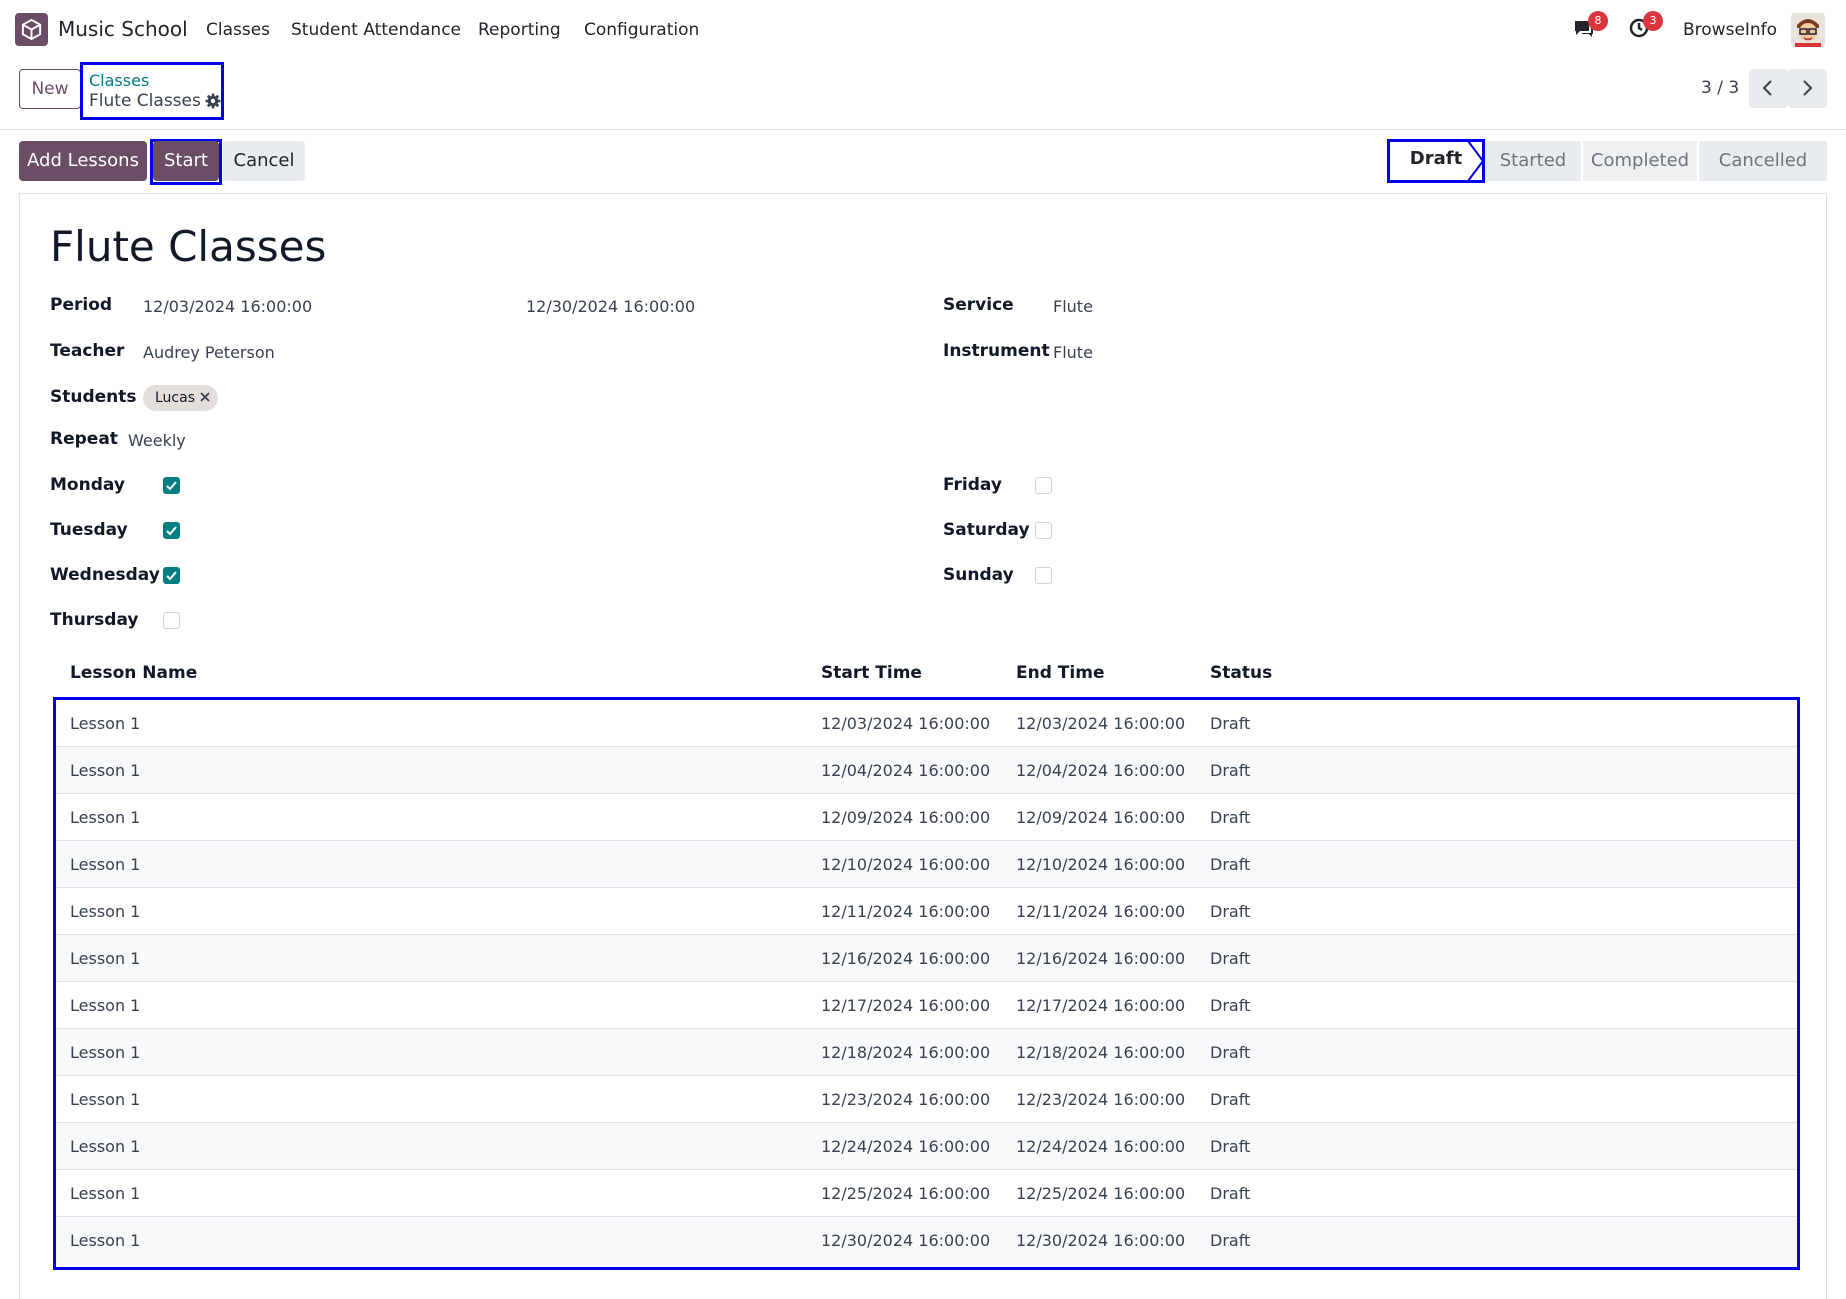 The width and height of the screenshot is (1846, 1299). Describe the element at coordinates (906, 864) in the screenshot. I see `start-time-cell: 12/10/2024 16:00:00` at that location.